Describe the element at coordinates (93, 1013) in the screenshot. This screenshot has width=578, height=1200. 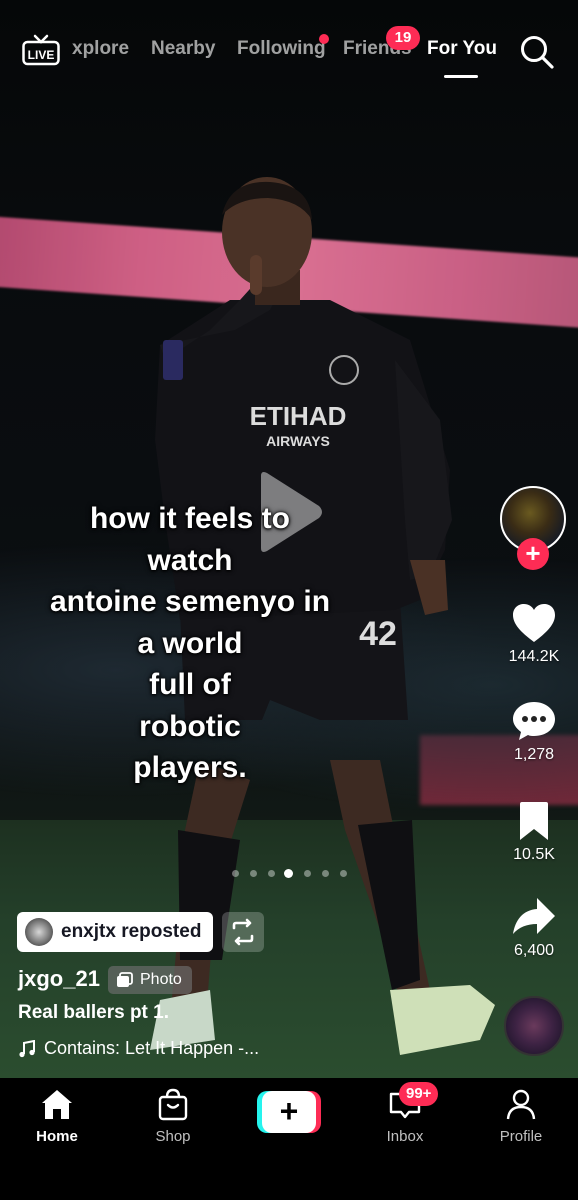
I see `post-description: Real ballers pt 1.` at that location.